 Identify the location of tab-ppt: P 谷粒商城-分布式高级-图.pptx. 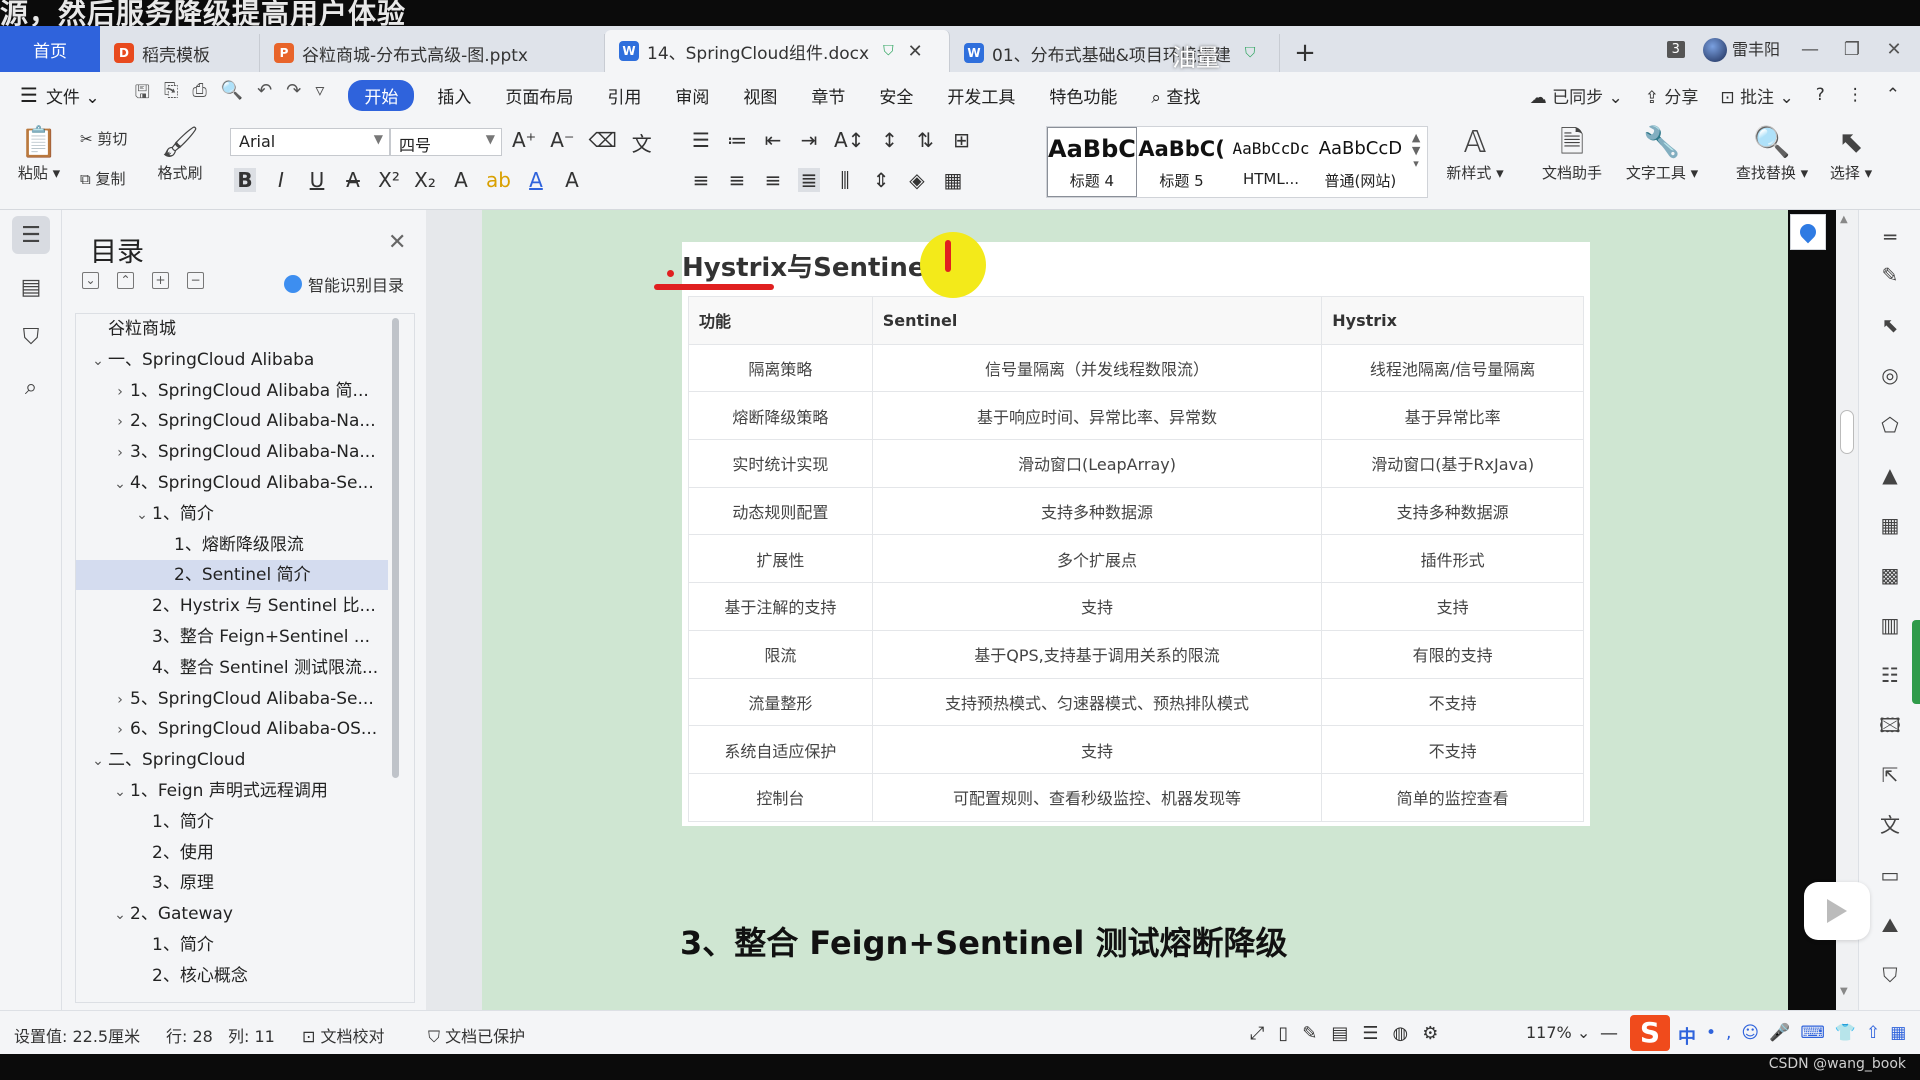
(432, 53).